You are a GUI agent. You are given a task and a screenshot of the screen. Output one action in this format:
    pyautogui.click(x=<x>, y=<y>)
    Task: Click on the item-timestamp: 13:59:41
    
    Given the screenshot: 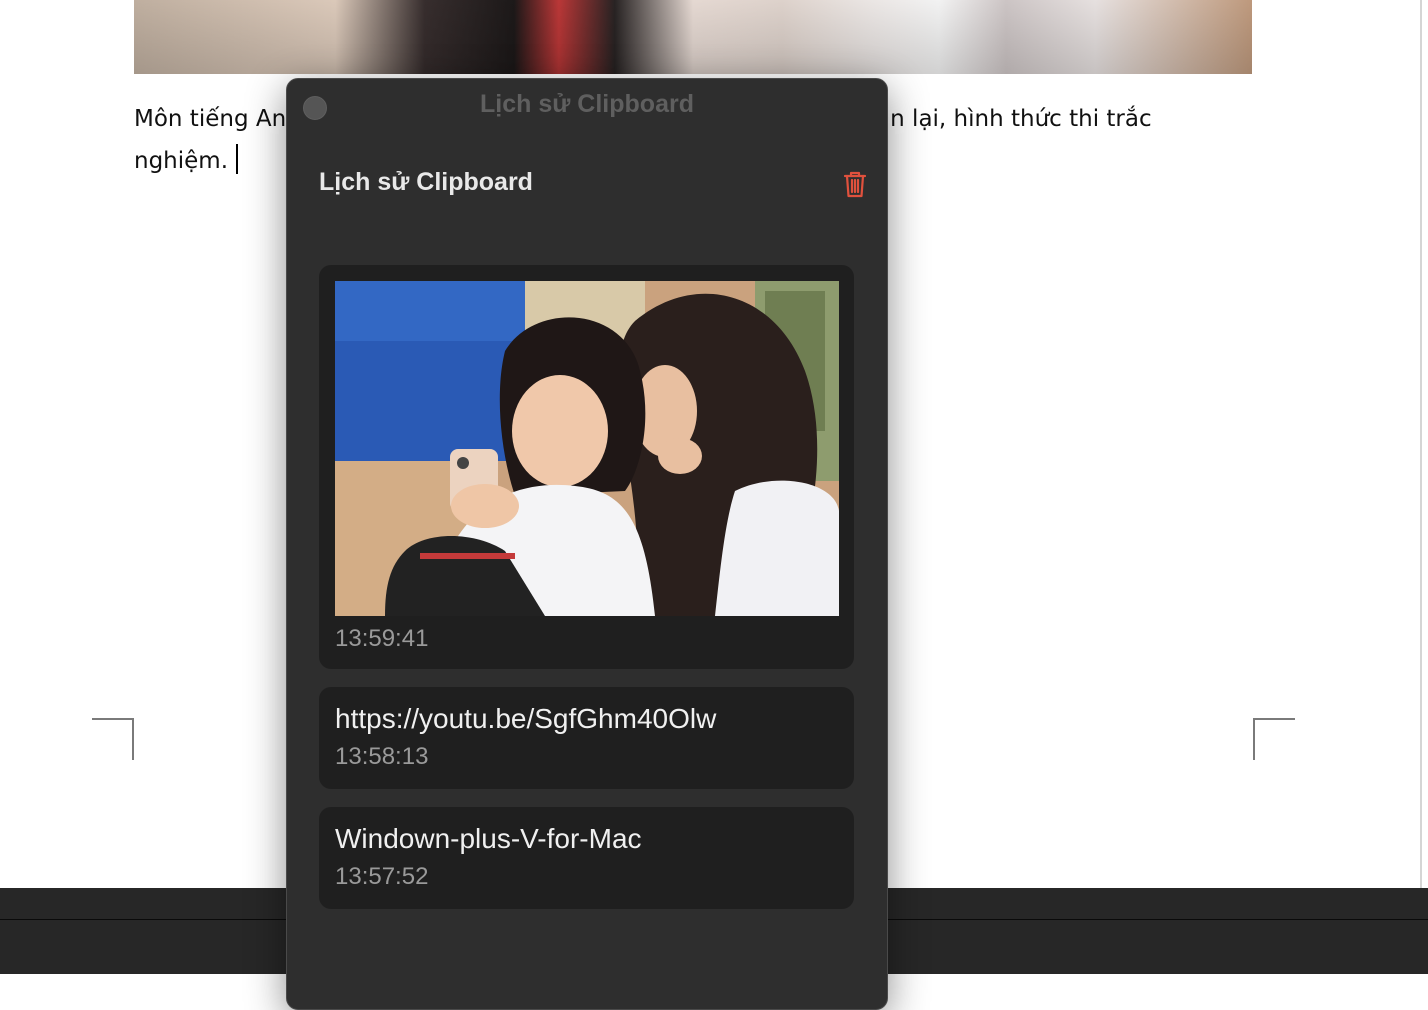 What is the action you would take?
    pyautogui.click(x=382, y=638)
    